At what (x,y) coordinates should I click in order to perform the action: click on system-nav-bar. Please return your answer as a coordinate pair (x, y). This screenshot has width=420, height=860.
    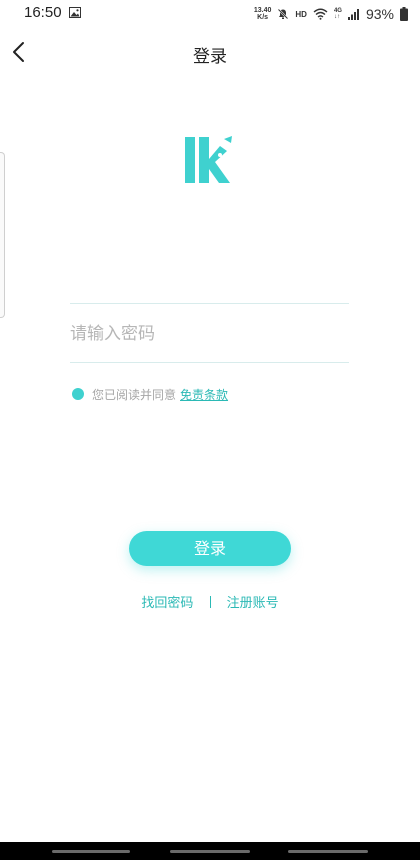
    Looking at the image, I should click on (210, 851).